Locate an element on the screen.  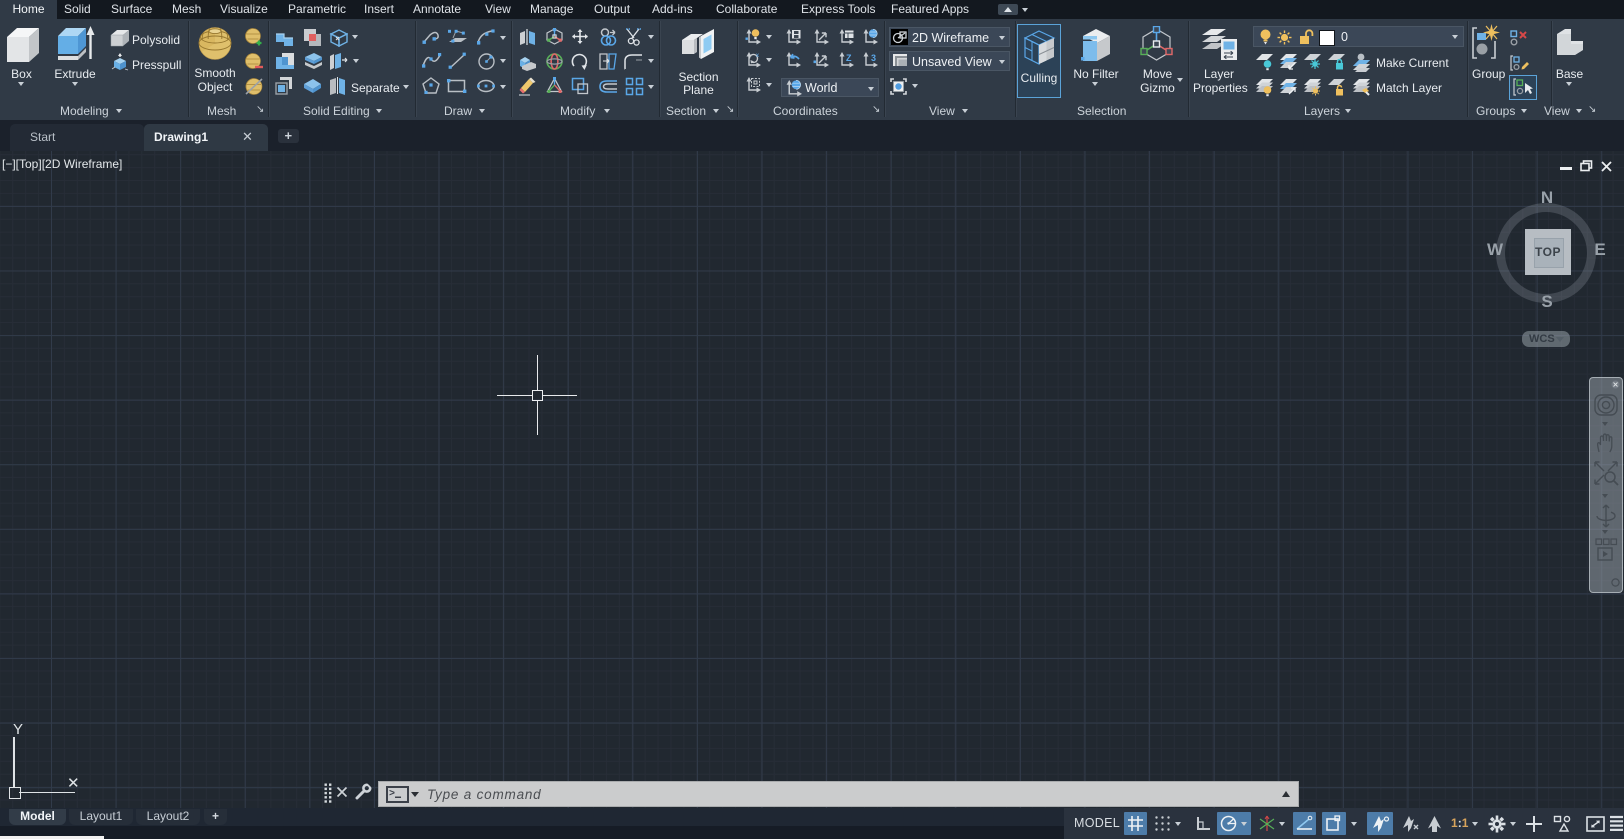
svg-text: x is located at coordinates (757, 56).